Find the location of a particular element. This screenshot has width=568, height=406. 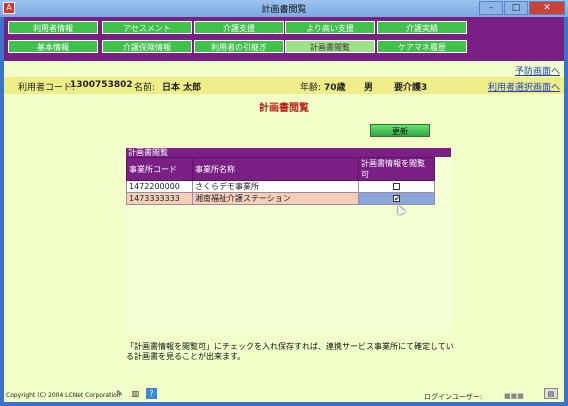

prevention-screen-link: 予防画面へ is located at coordinates (537, 70).